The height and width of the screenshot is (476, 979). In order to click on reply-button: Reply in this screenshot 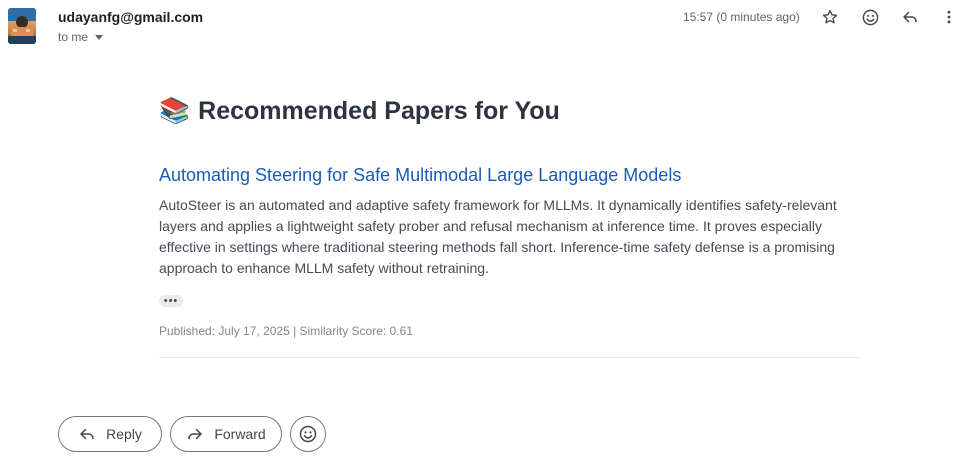, I will do `click(110, 434)`.